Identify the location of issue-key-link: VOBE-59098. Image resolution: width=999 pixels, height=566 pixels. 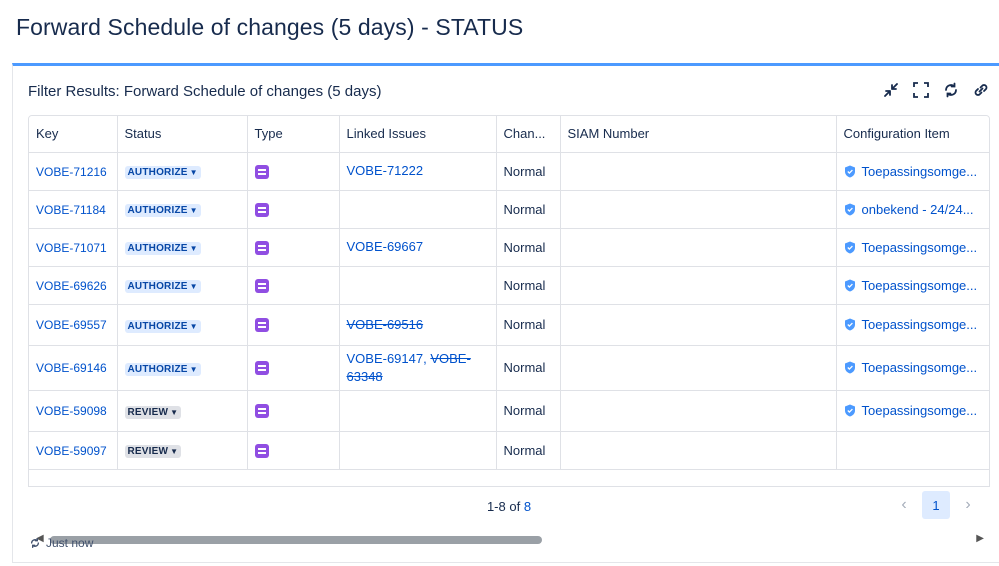
(71, 411).